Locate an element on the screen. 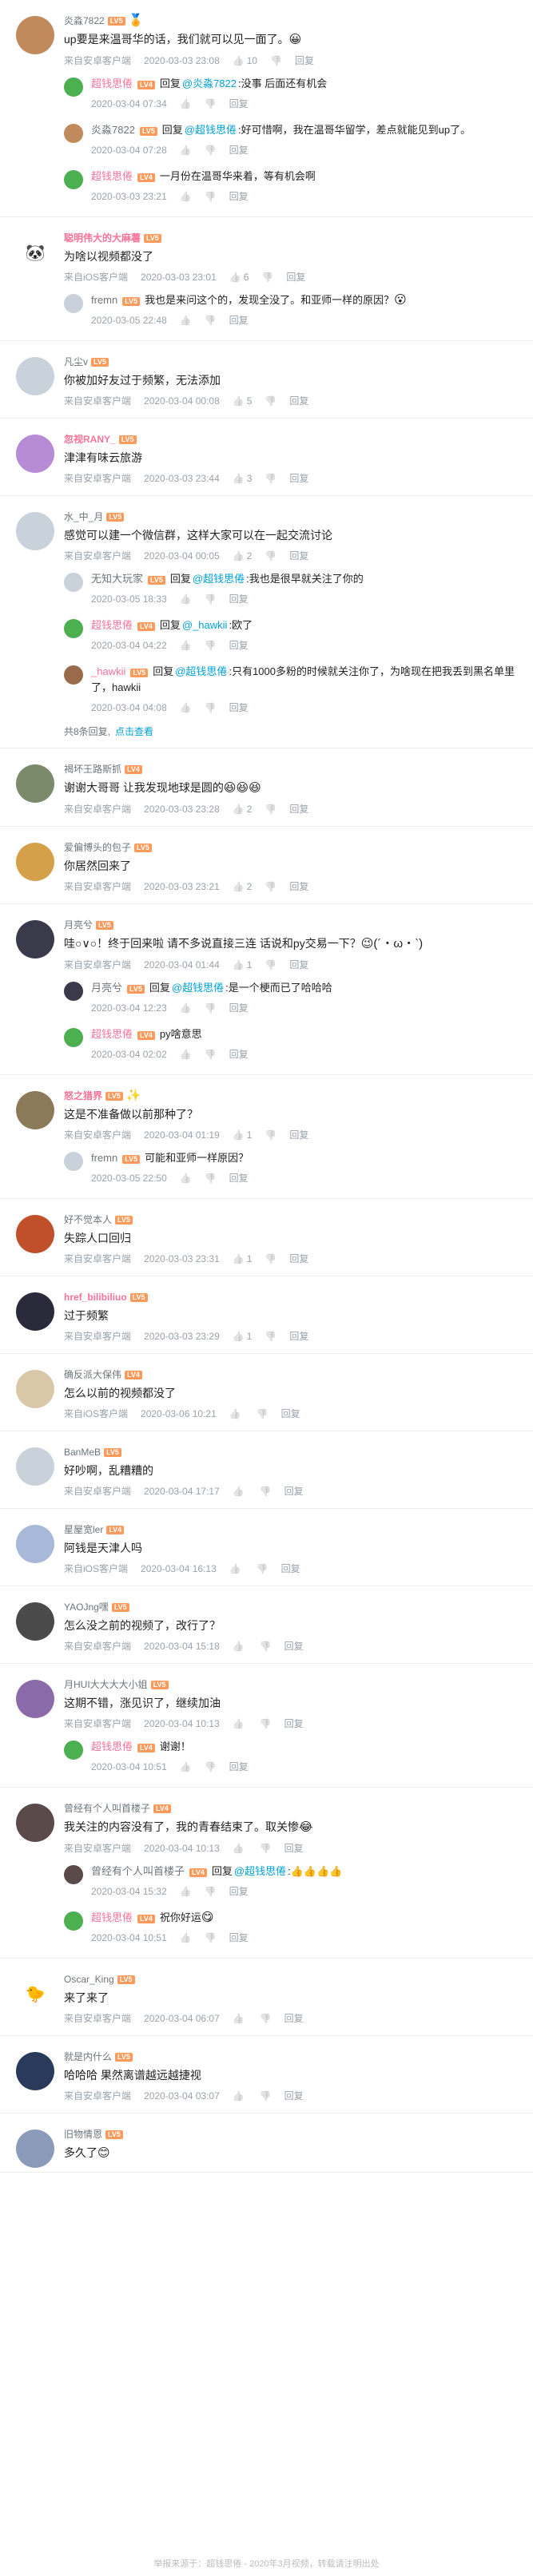 The width and height of the screenshot is (533, 2576). username: 确反派大保伟 is located at coordinates (92, 1374).